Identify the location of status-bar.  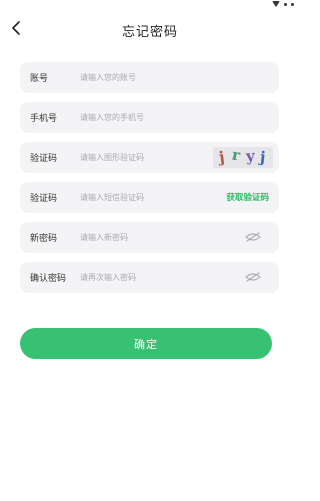
(150, 6).